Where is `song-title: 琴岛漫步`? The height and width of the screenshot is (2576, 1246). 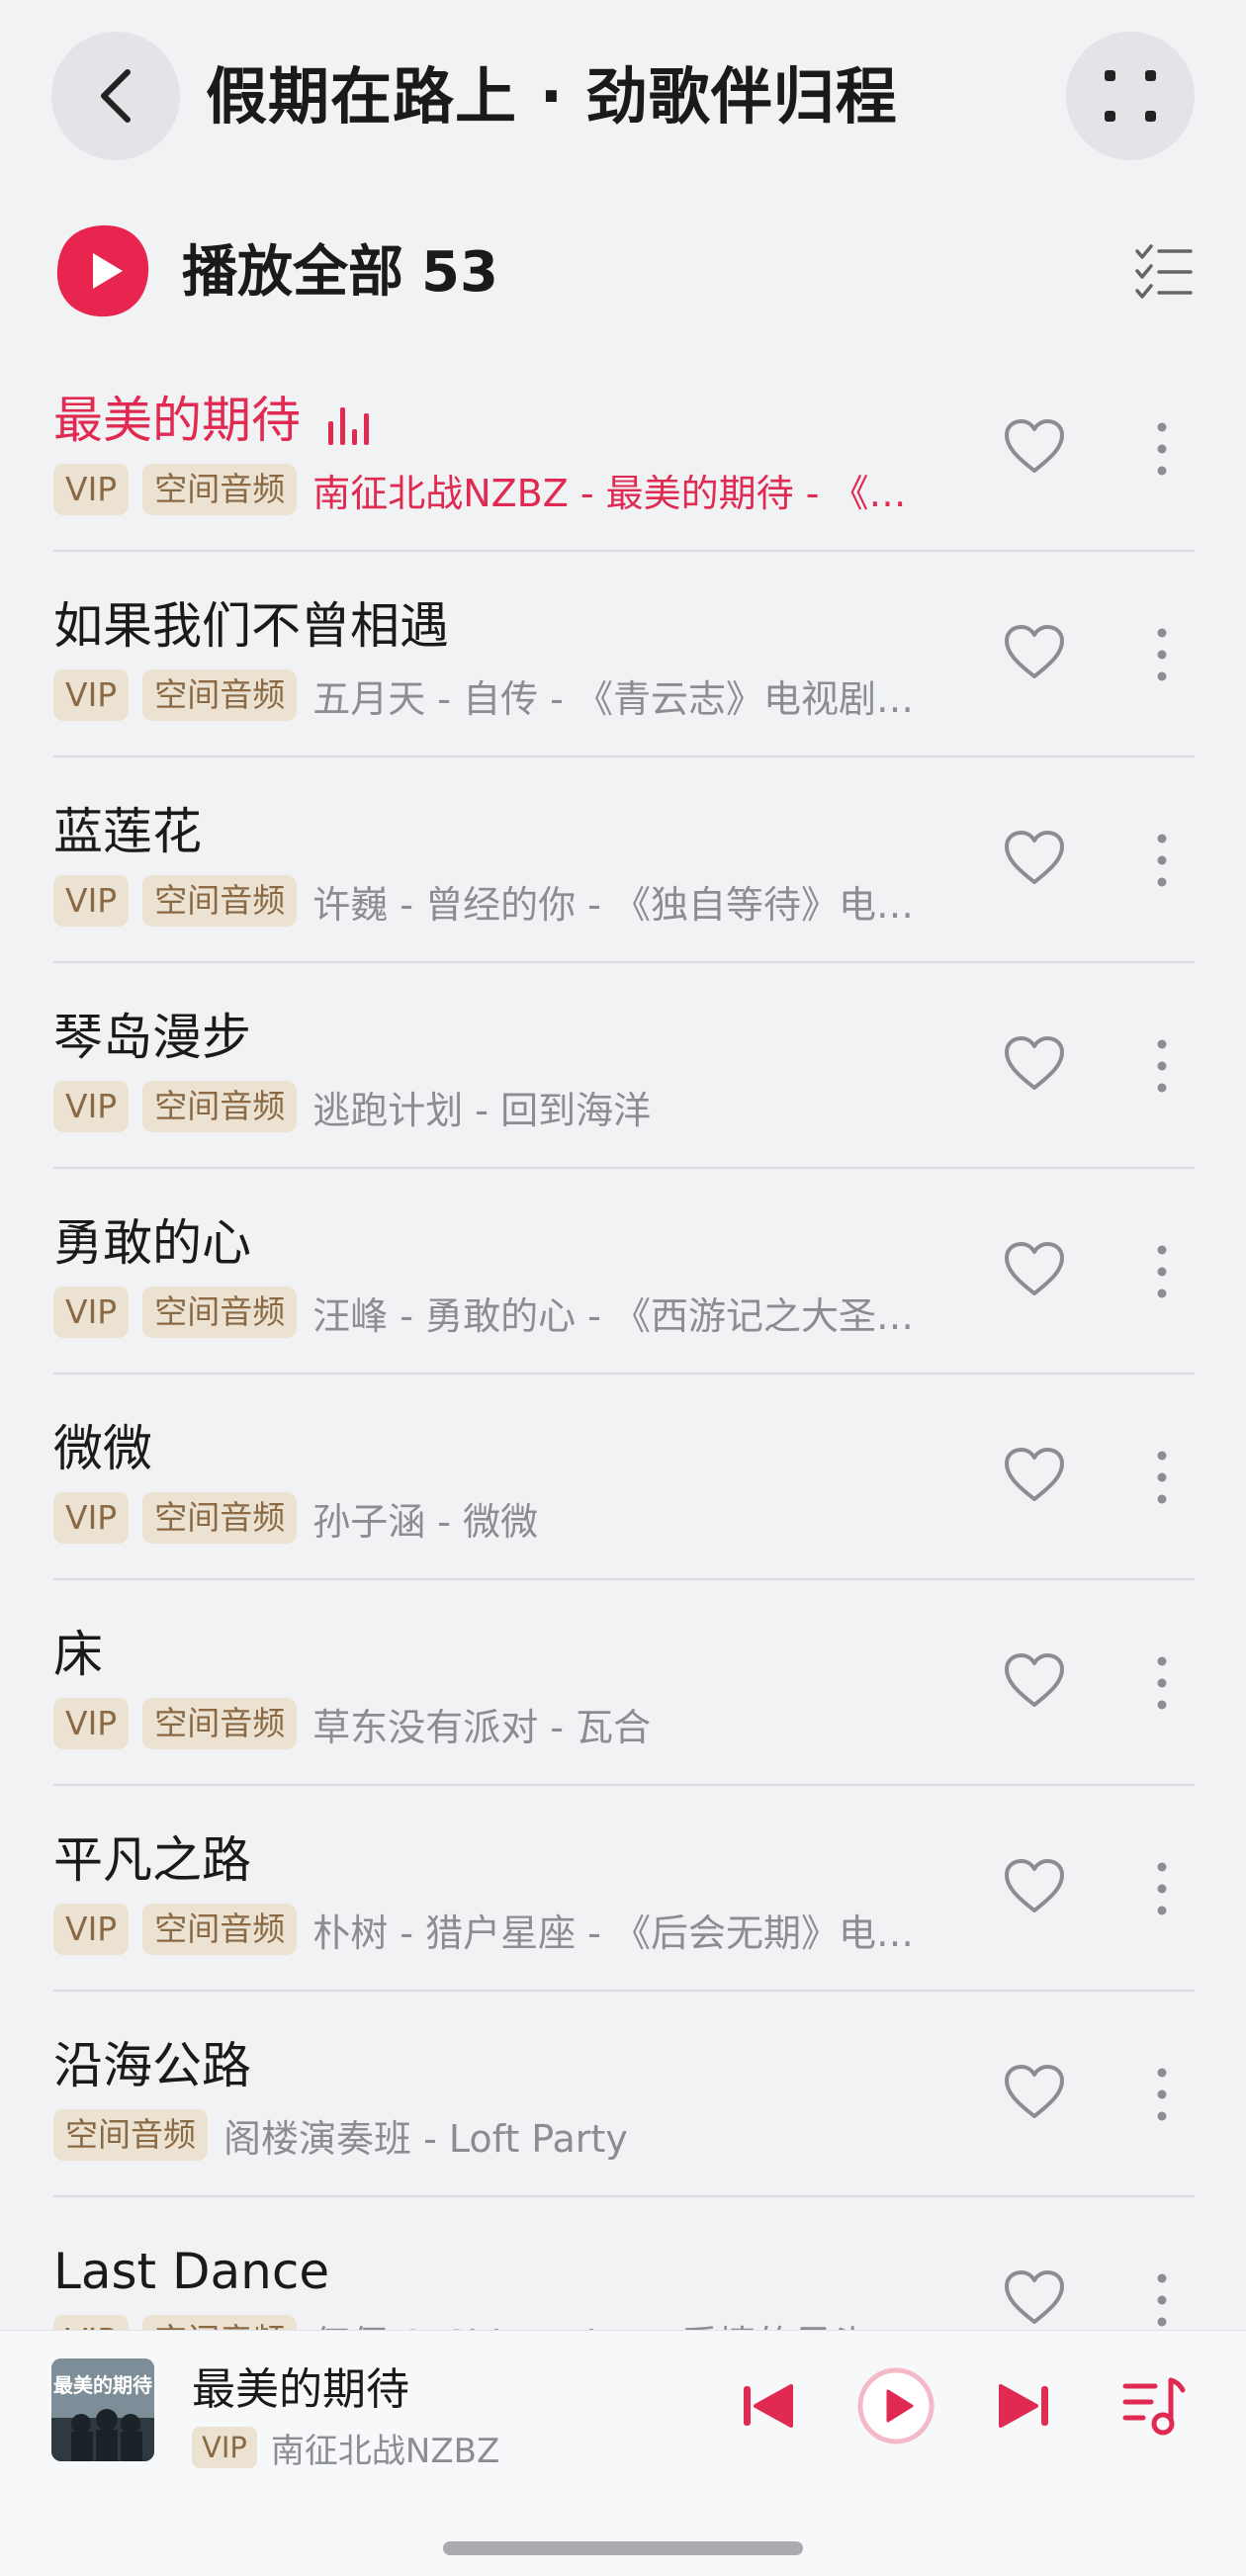 song-title: 琴岛漫步 is located at coordinates (152, 1037).